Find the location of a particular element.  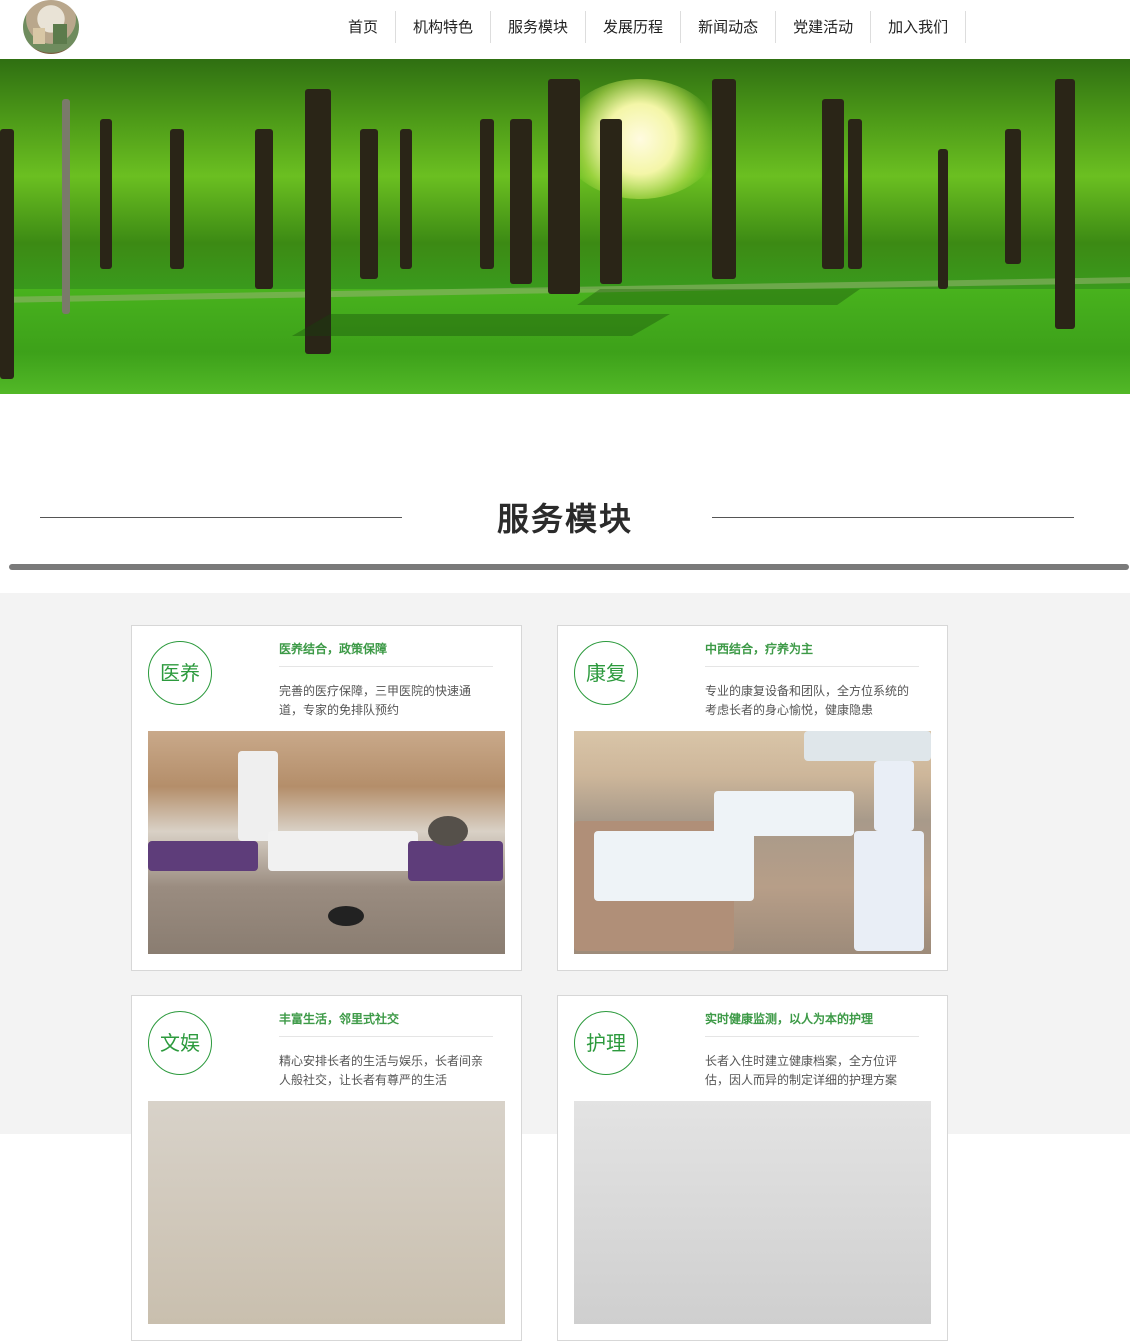

section-underline-bar is located at coordinates (569, 567).